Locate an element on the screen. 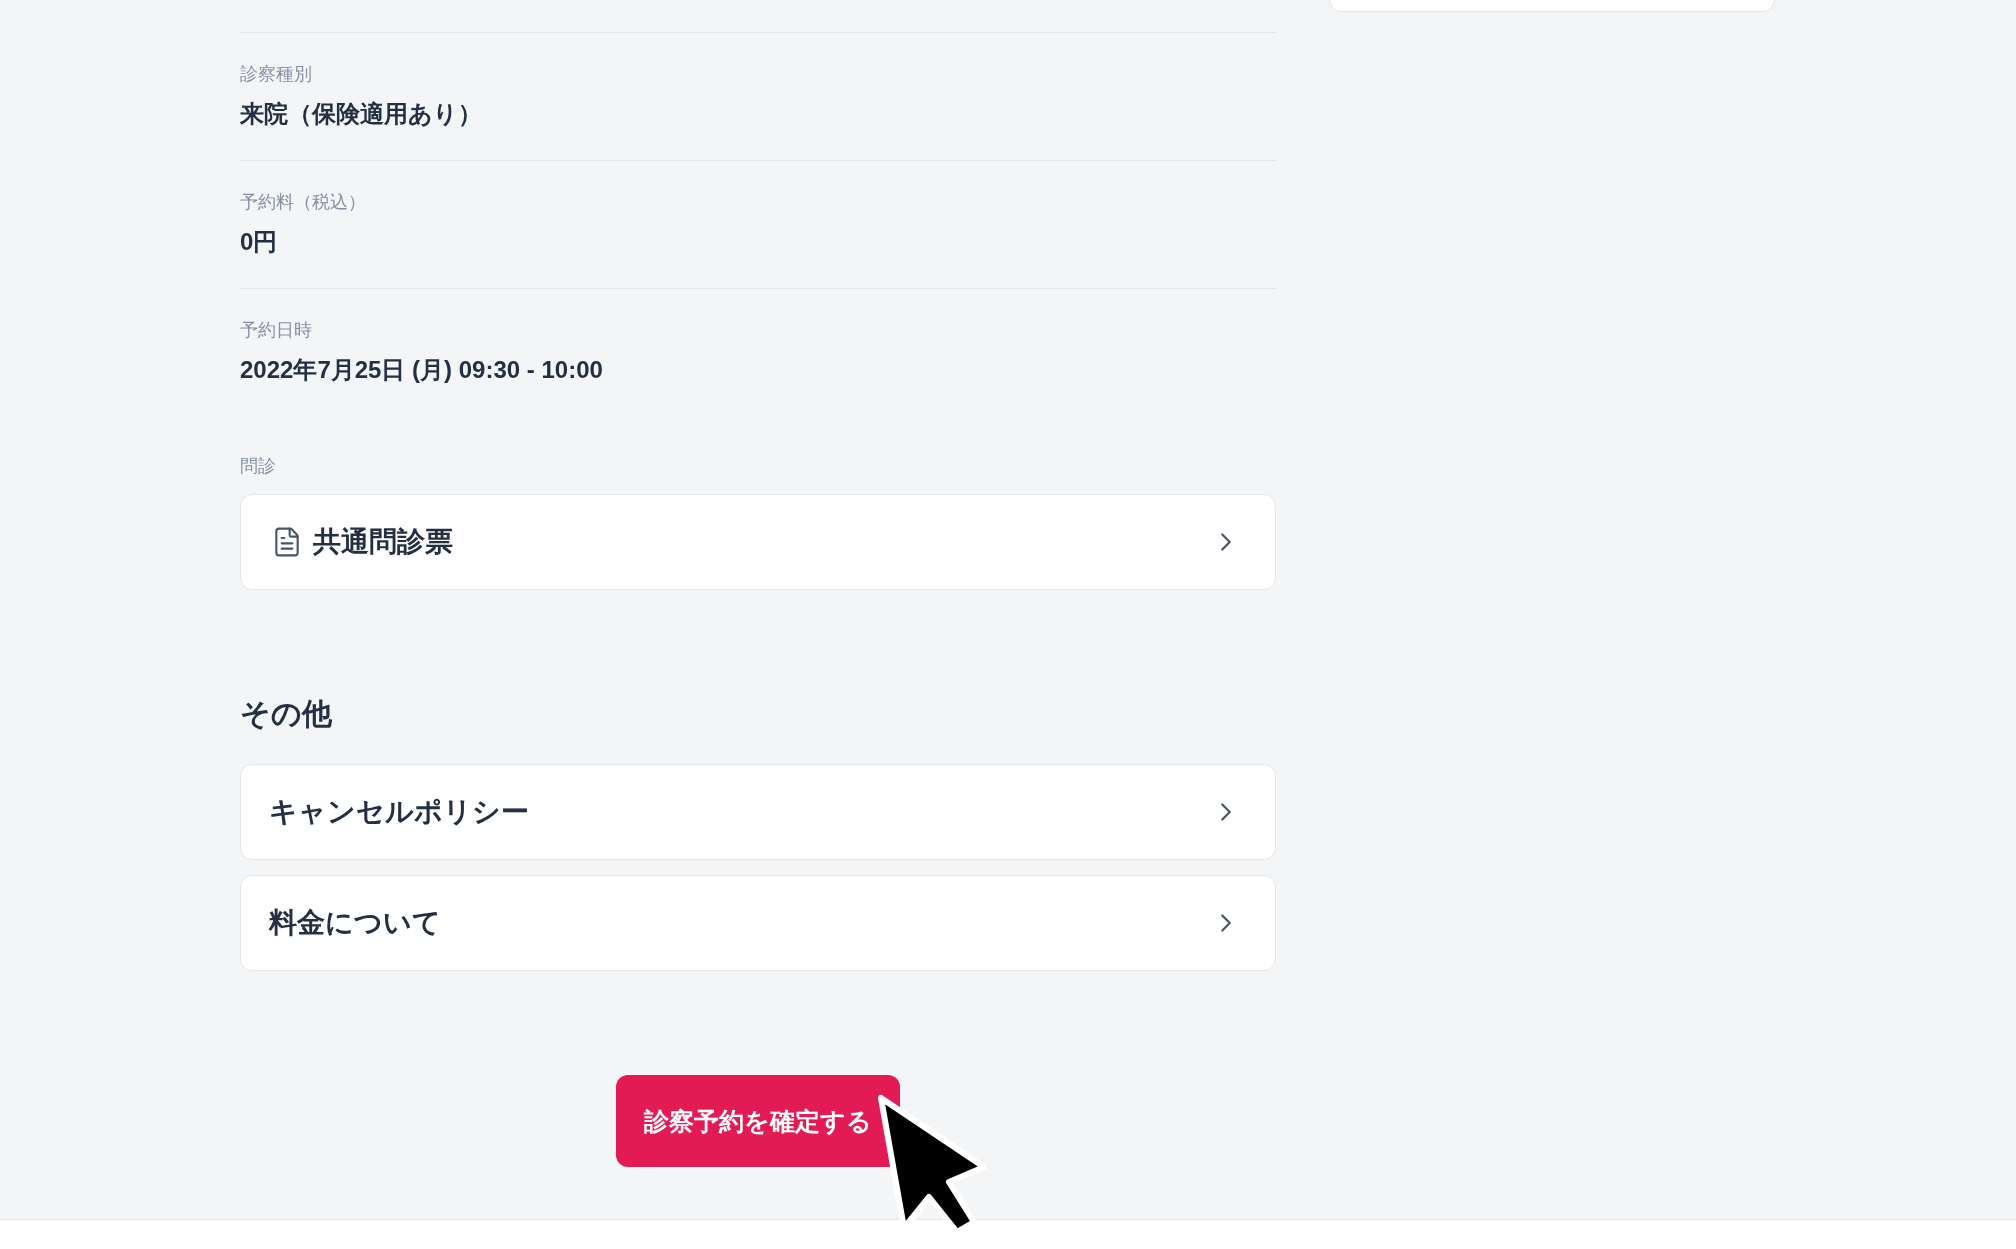 This screenshot has width=2016, height=1249. section-label: 問診 is located at coordinates (258, 466).